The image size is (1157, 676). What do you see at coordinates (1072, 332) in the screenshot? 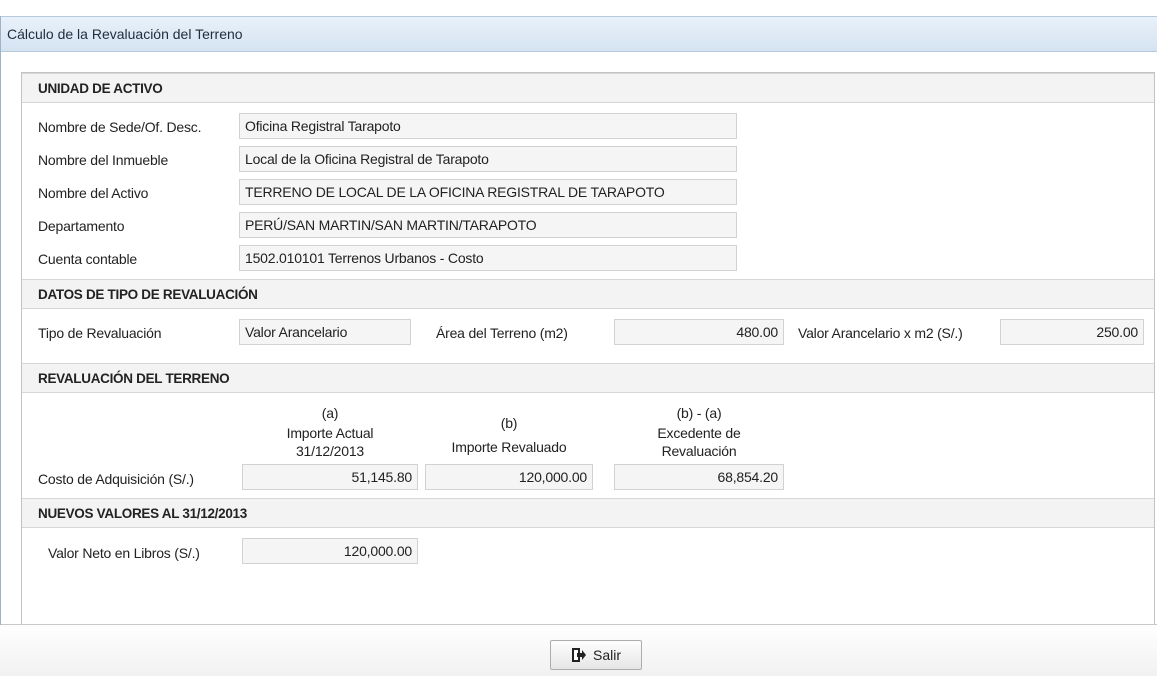
I see `valor-arancelario-field: 250.00` at bounding box center [1072, 332].